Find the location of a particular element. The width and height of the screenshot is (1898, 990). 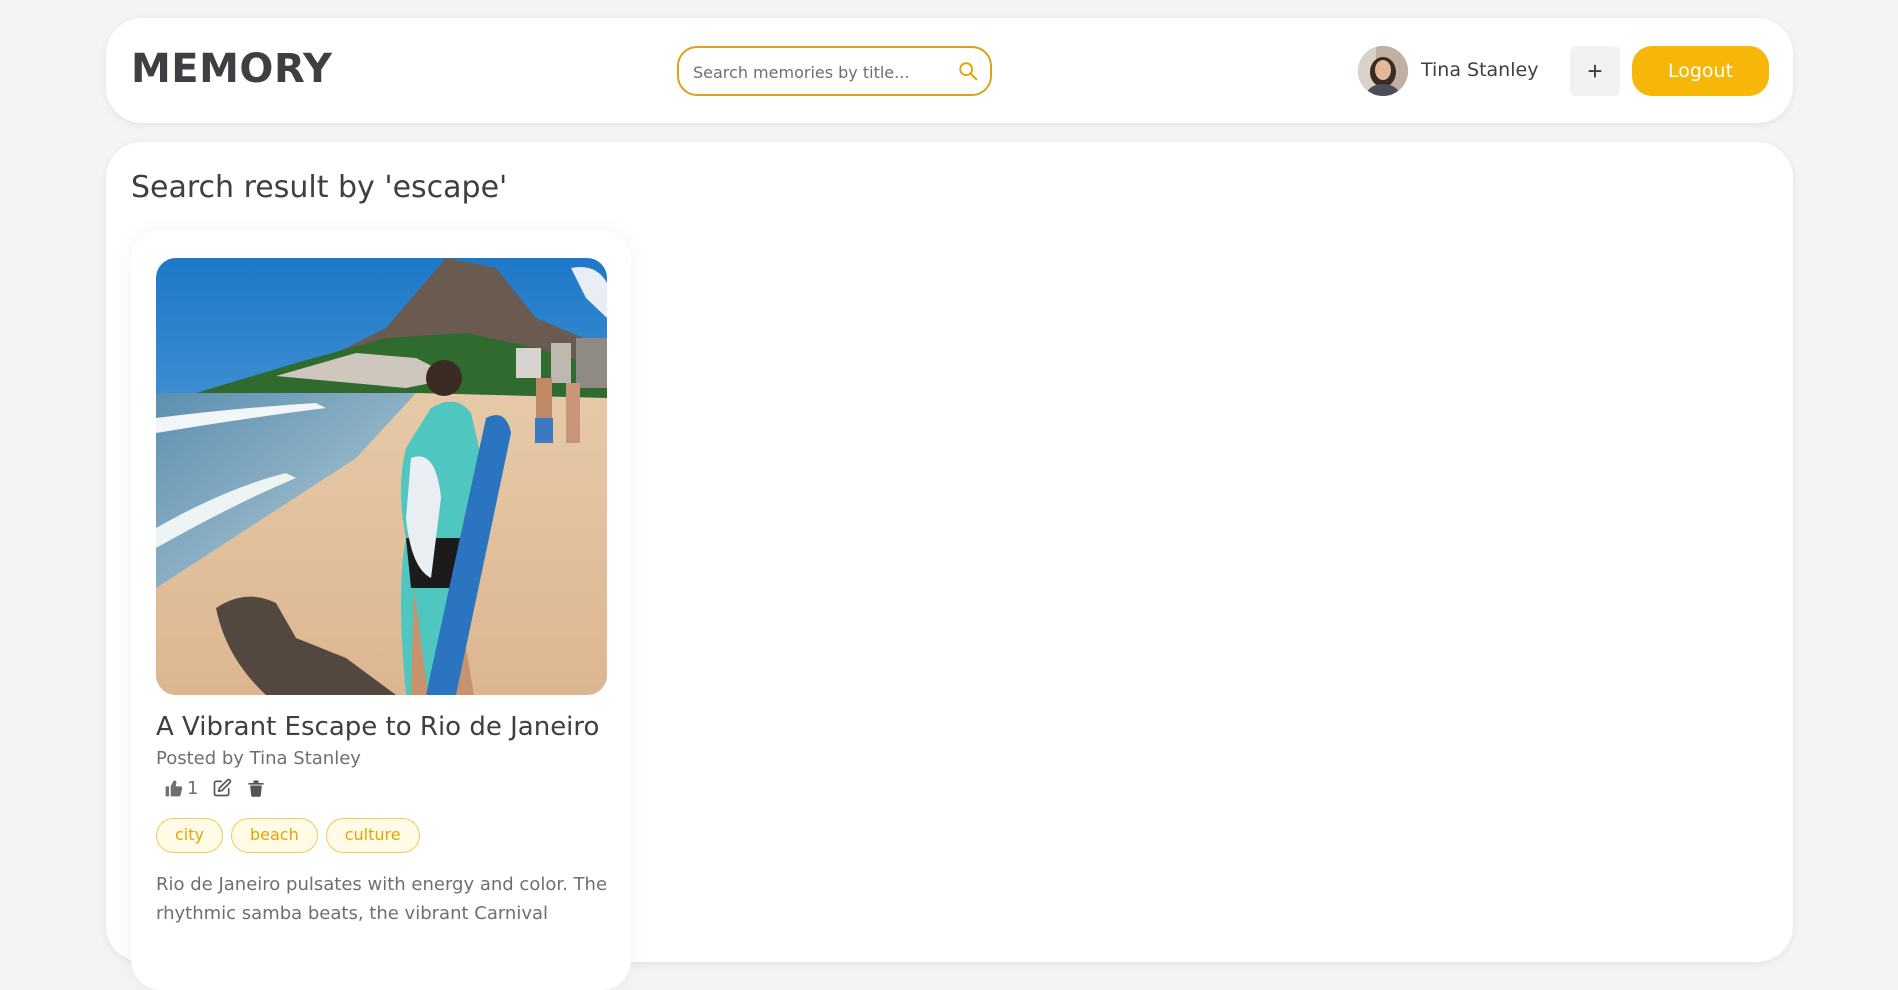

app-logo: MEMORY is located at coordinates (232, 69).